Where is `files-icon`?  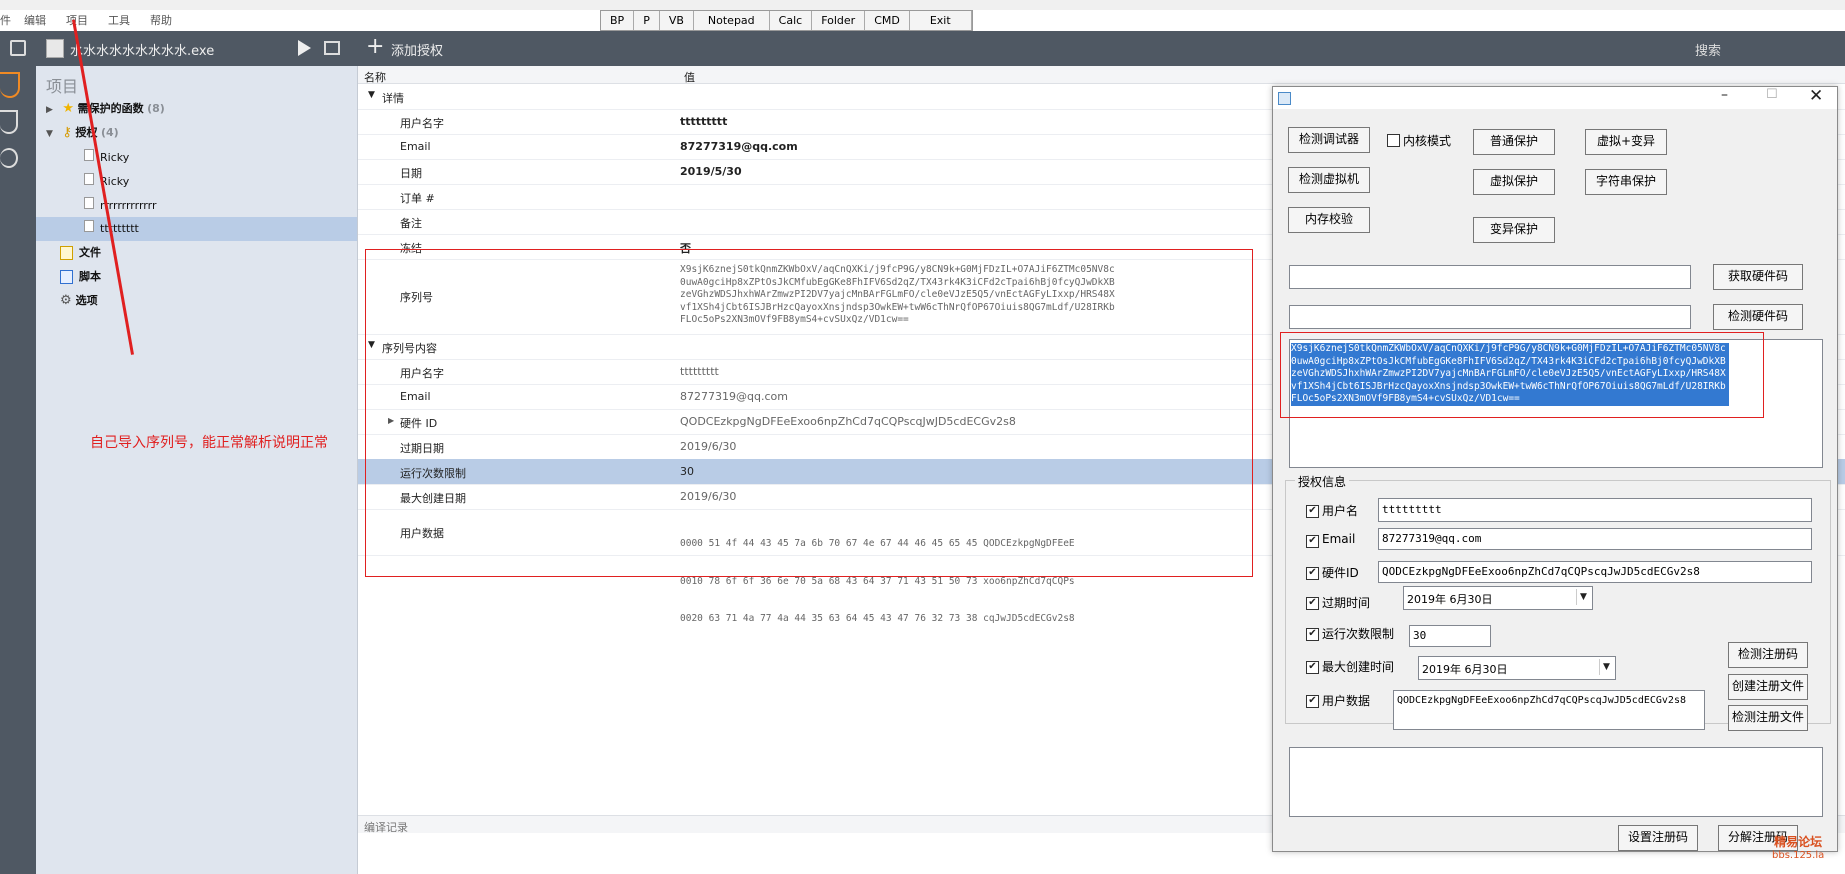
files-icon is located at coordinates (66, 253).